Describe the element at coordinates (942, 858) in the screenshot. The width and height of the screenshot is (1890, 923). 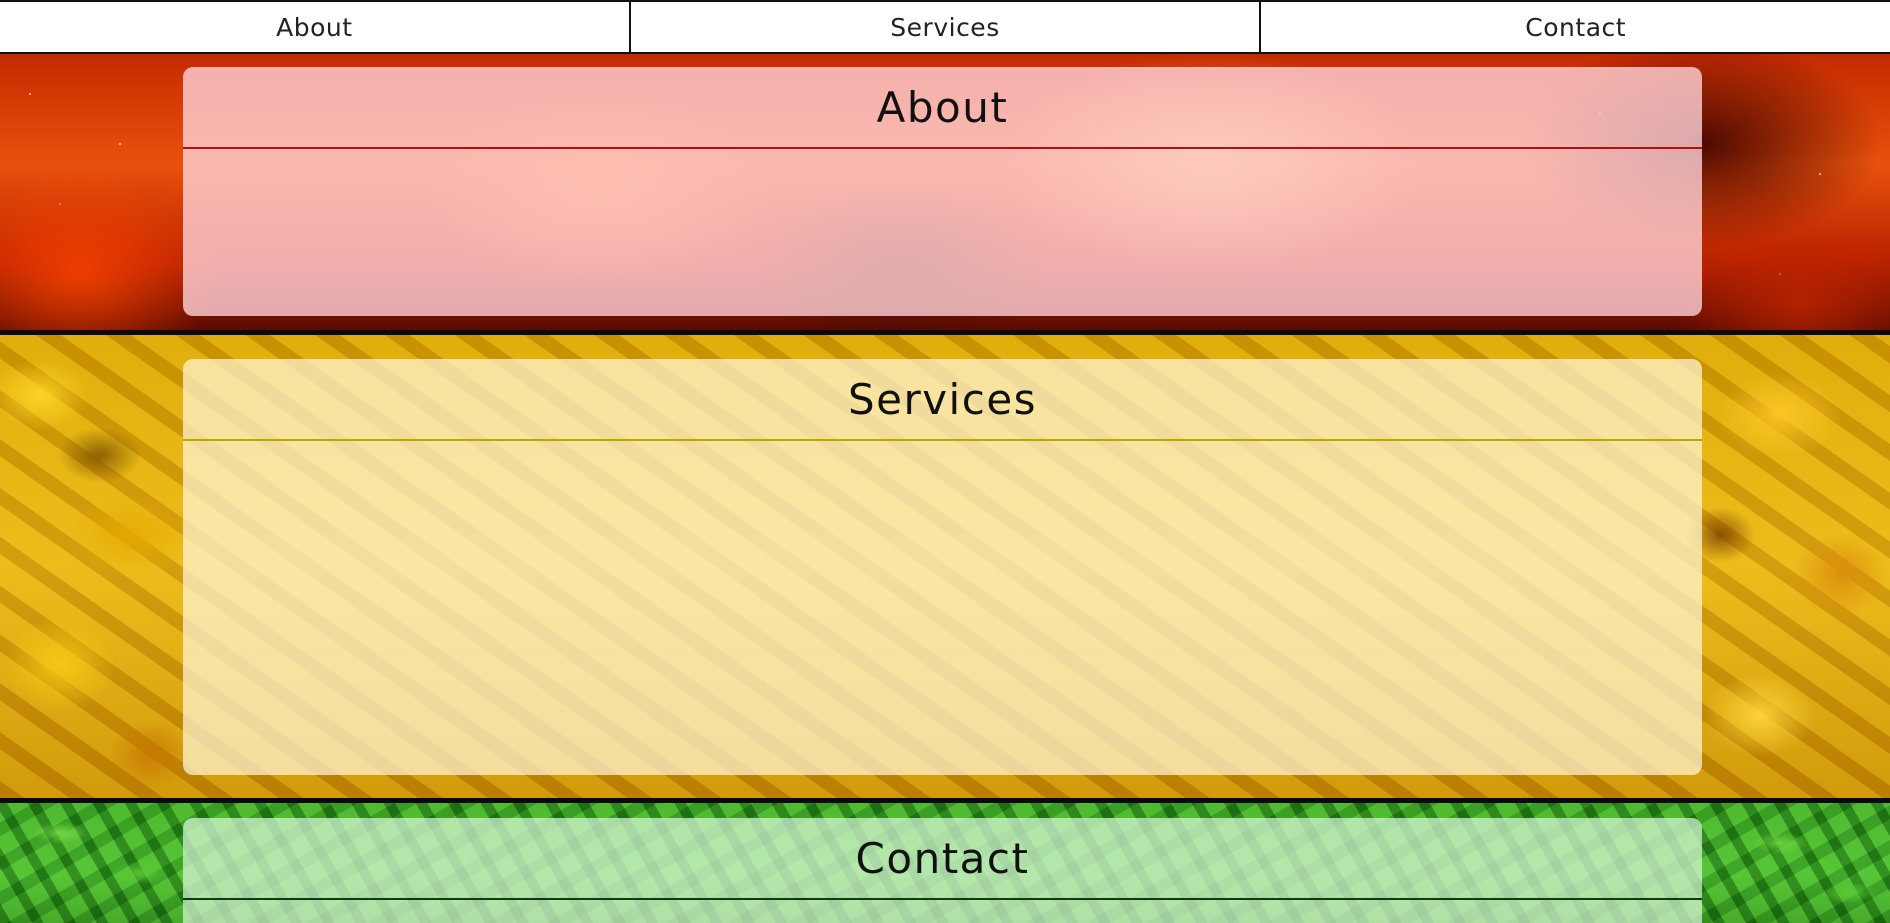
I see `contact-heading: Contact` at that location.